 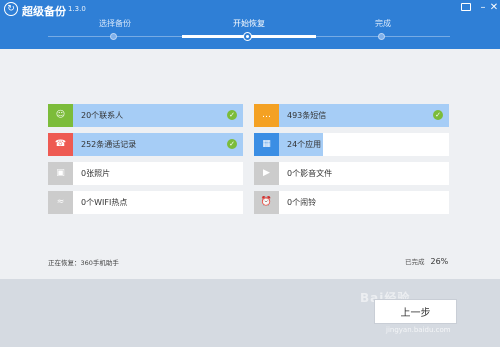 What do you see at coordinates (60, 115) in the screenshot?
I see `contact-icon: ☺` at bounding box center [60, 115].